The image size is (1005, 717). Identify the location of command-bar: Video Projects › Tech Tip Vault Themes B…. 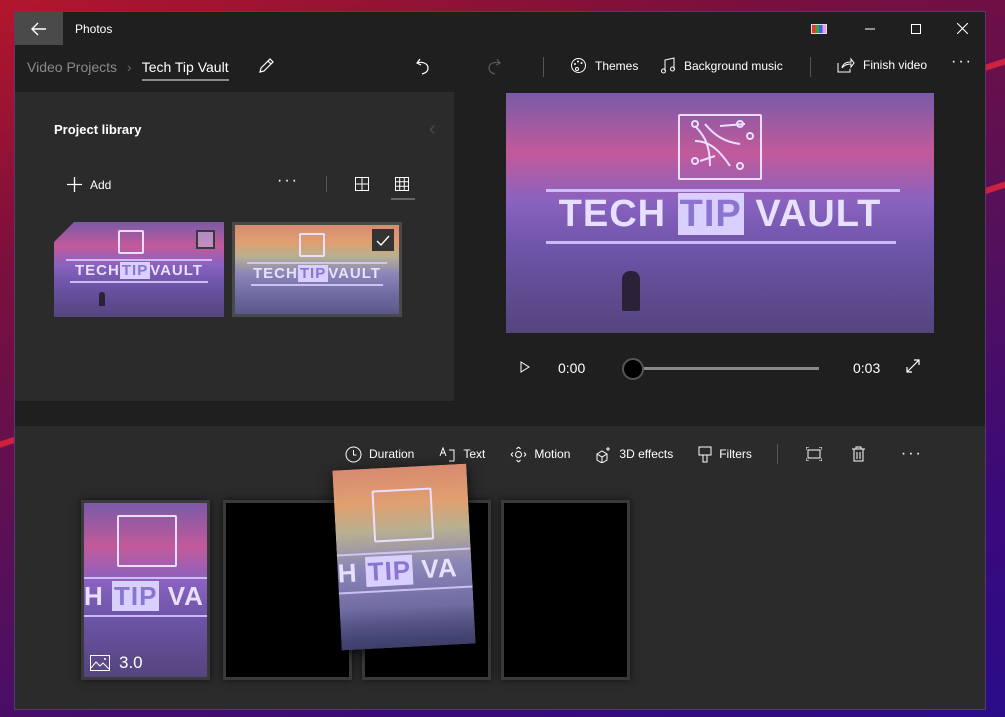
(500, 67).